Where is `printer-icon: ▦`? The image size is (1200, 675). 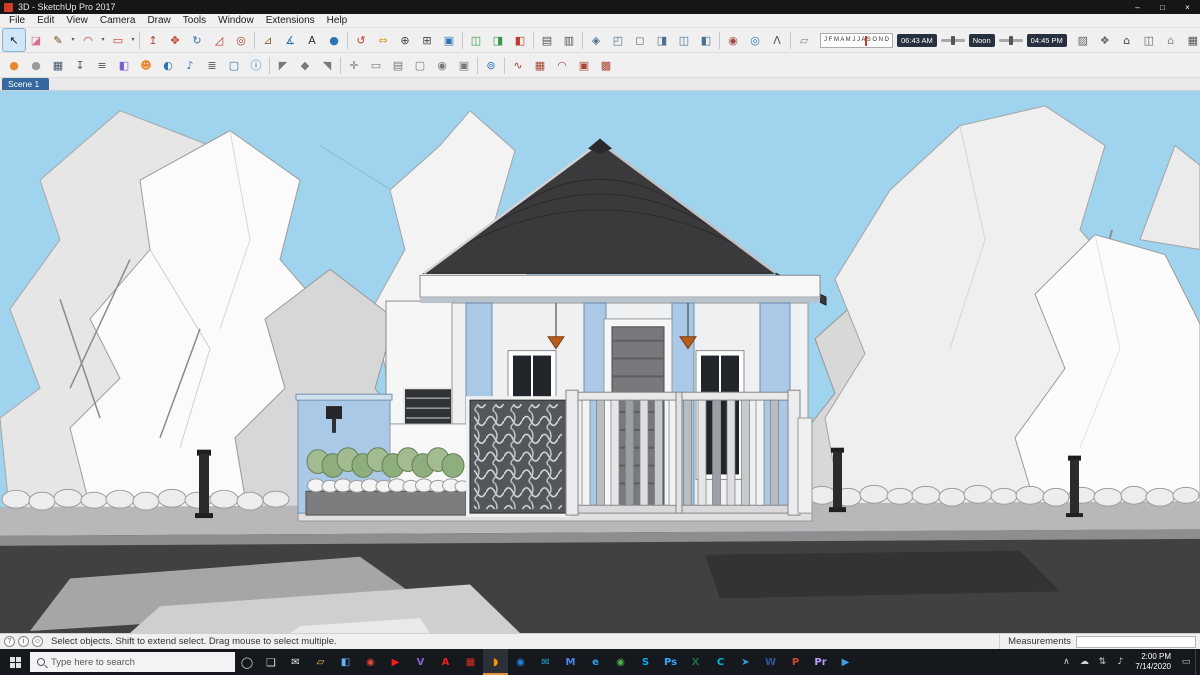
printer-icon: ▦ is located at coordinates (58, 65).